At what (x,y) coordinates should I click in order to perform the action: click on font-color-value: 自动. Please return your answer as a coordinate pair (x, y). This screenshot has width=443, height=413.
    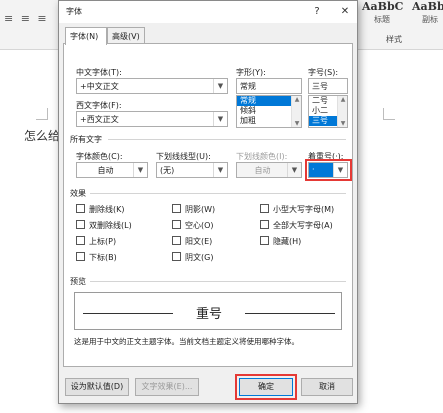
    Looking at the image, I should click on (105, 170).